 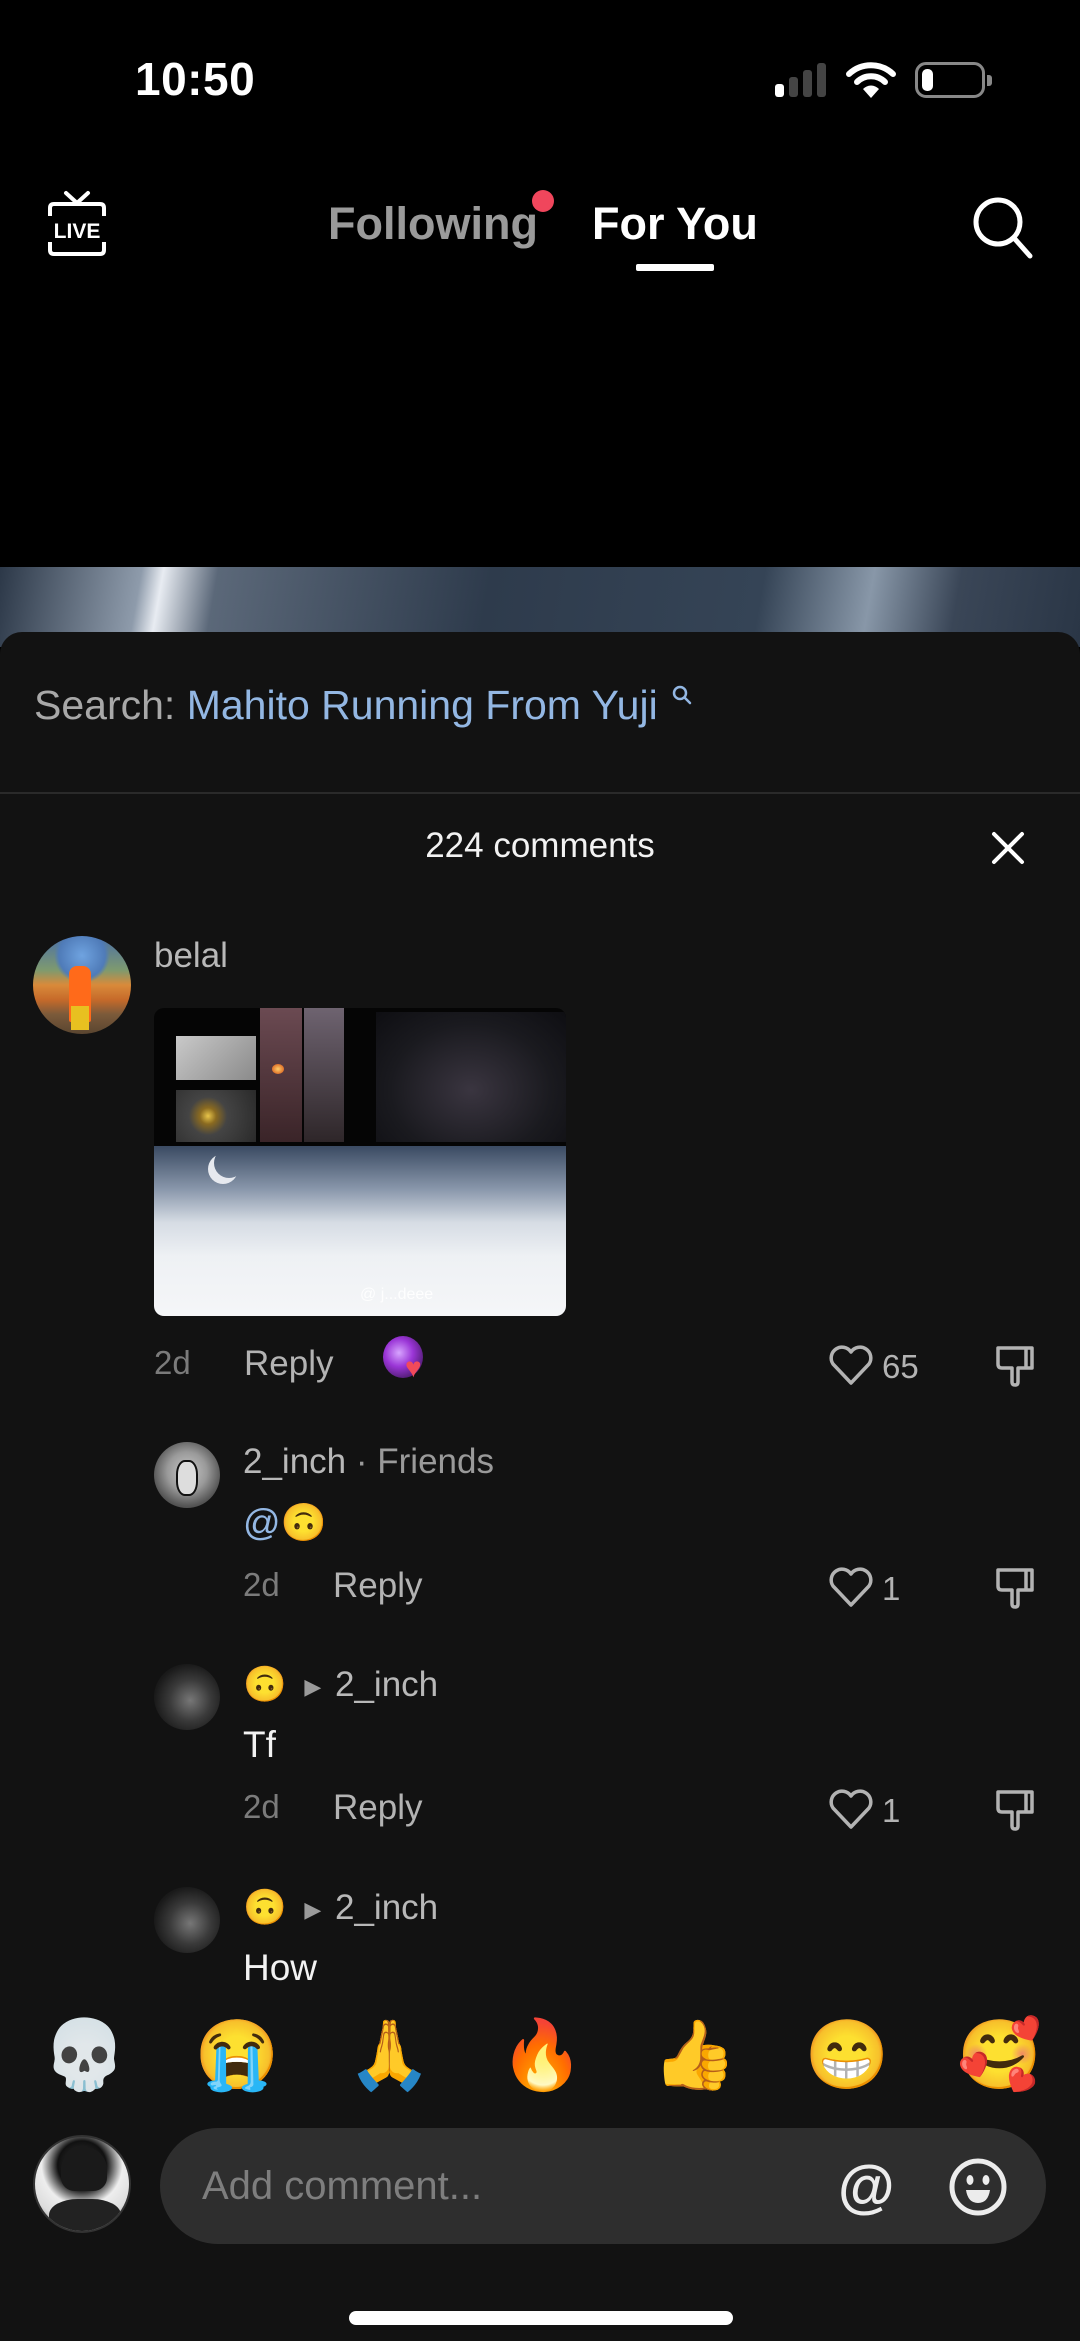 What do you see at coordinates (675, 267) in the screenshot?
I see `active-tab-indicator` at bounding box center [675, 267].